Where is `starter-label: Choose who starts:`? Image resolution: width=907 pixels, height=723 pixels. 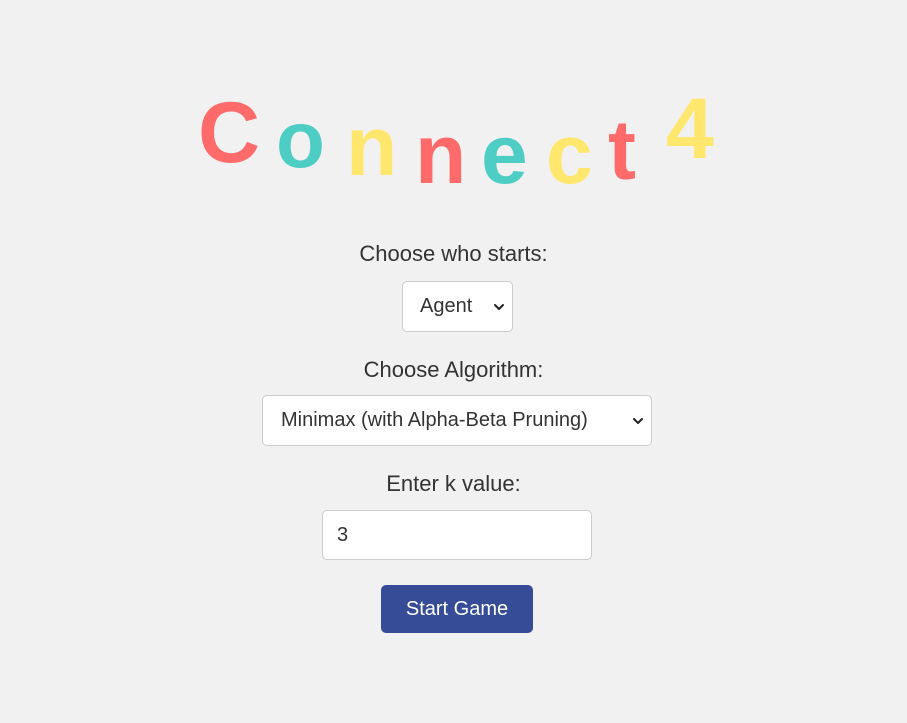
starter-label: Choose who starts: is located at coordinates (453, 253).